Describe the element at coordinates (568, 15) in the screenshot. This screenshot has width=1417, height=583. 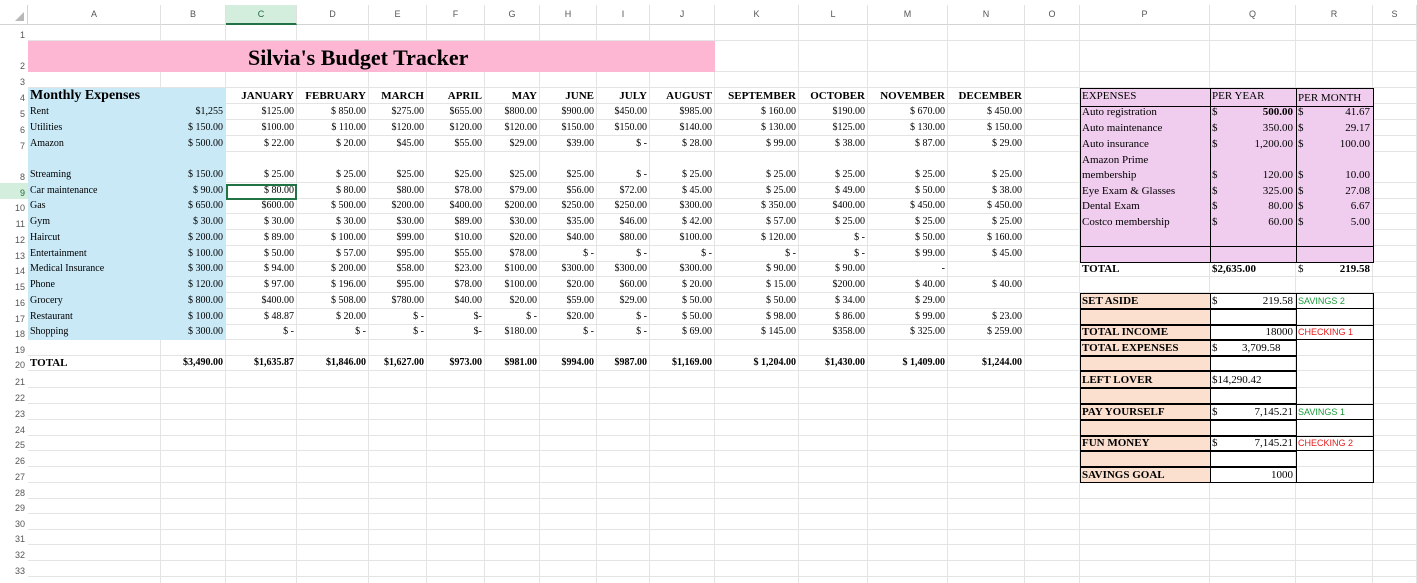
I see `column-header-h: H` at that location.